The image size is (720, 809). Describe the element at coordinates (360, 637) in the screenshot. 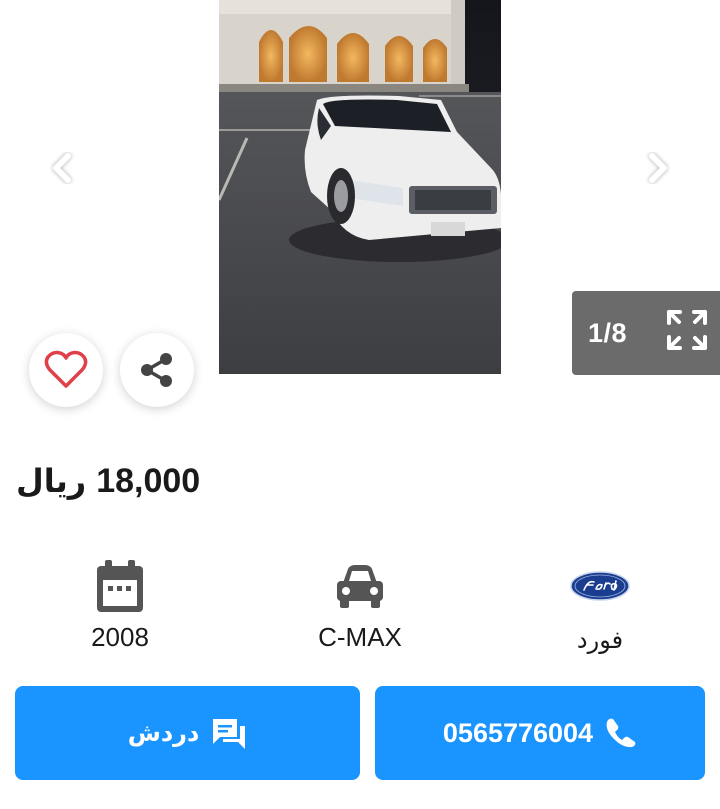

I see `spec-model-value: C-MAX` at that location.